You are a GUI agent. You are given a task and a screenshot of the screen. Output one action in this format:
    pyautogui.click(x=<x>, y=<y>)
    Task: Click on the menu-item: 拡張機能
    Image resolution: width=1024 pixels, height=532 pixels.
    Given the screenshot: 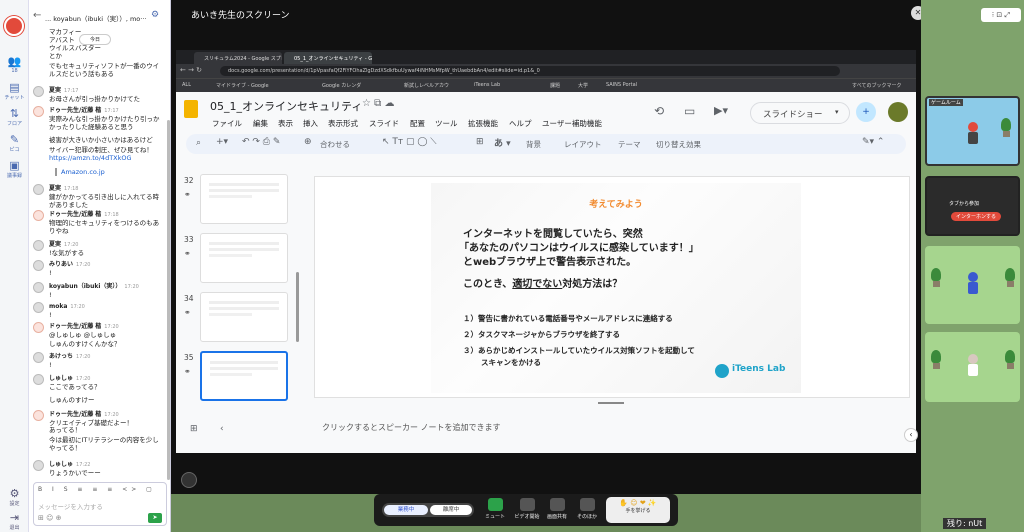 What is the action you would take?
    pyautogui.click(x=483, y=123)
    